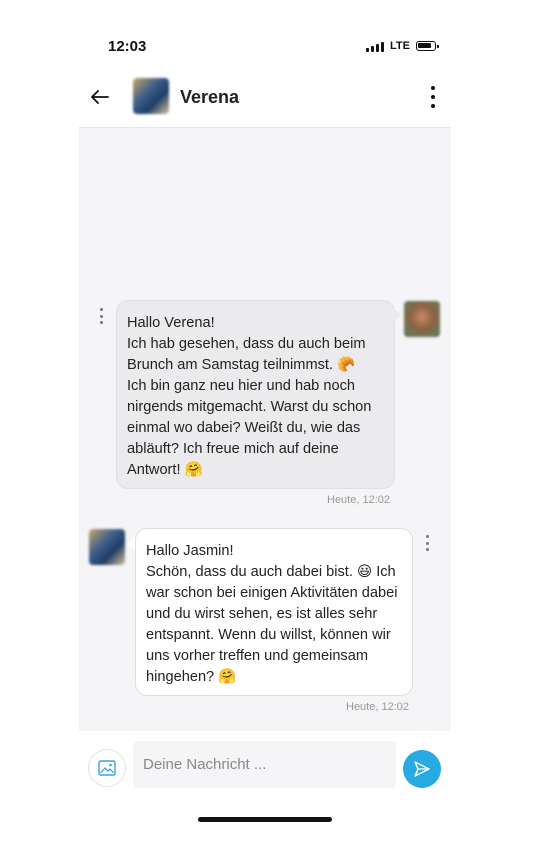 The height and width of the screenshot is (847, 540). What do you see at coordinates (209, 97) in the screenshot?
I see `contact-name: Verena` at bounding box center [209, 97].